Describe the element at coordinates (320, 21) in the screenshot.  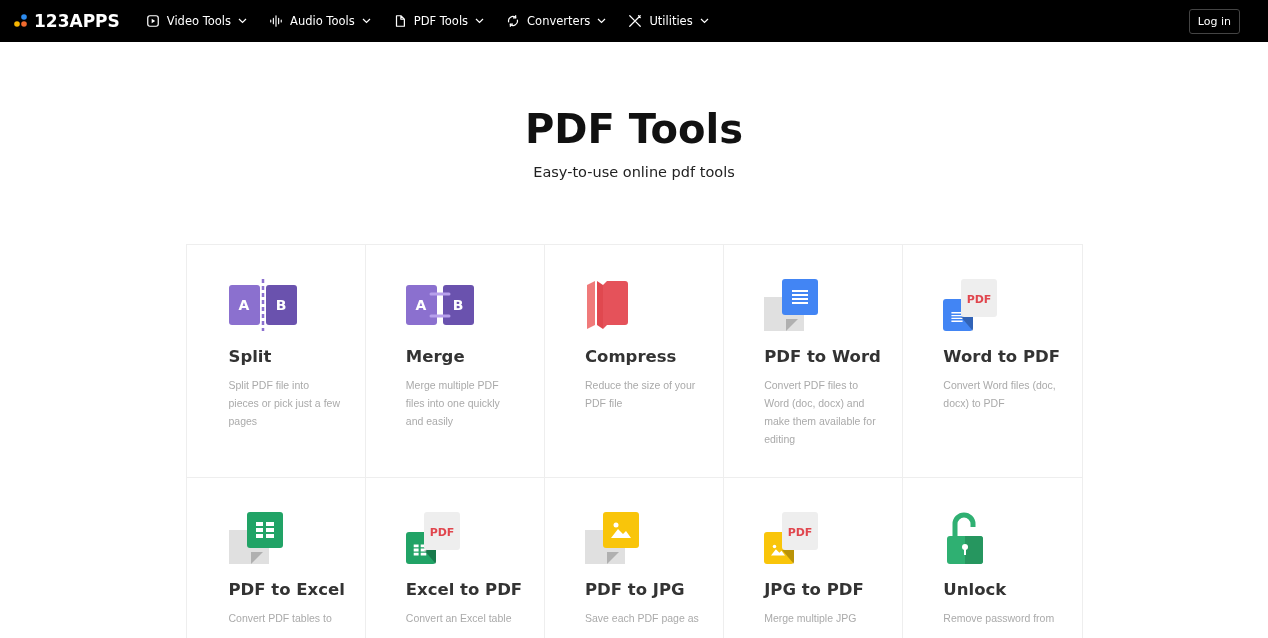
I see `nav-menu-item: Audio Tools` at that location.